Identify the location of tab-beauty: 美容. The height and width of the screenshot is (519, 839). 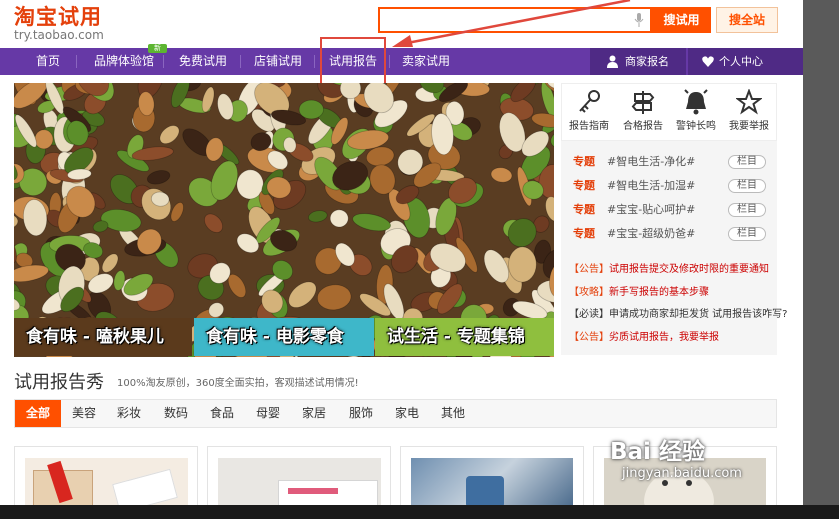
(84, 413).